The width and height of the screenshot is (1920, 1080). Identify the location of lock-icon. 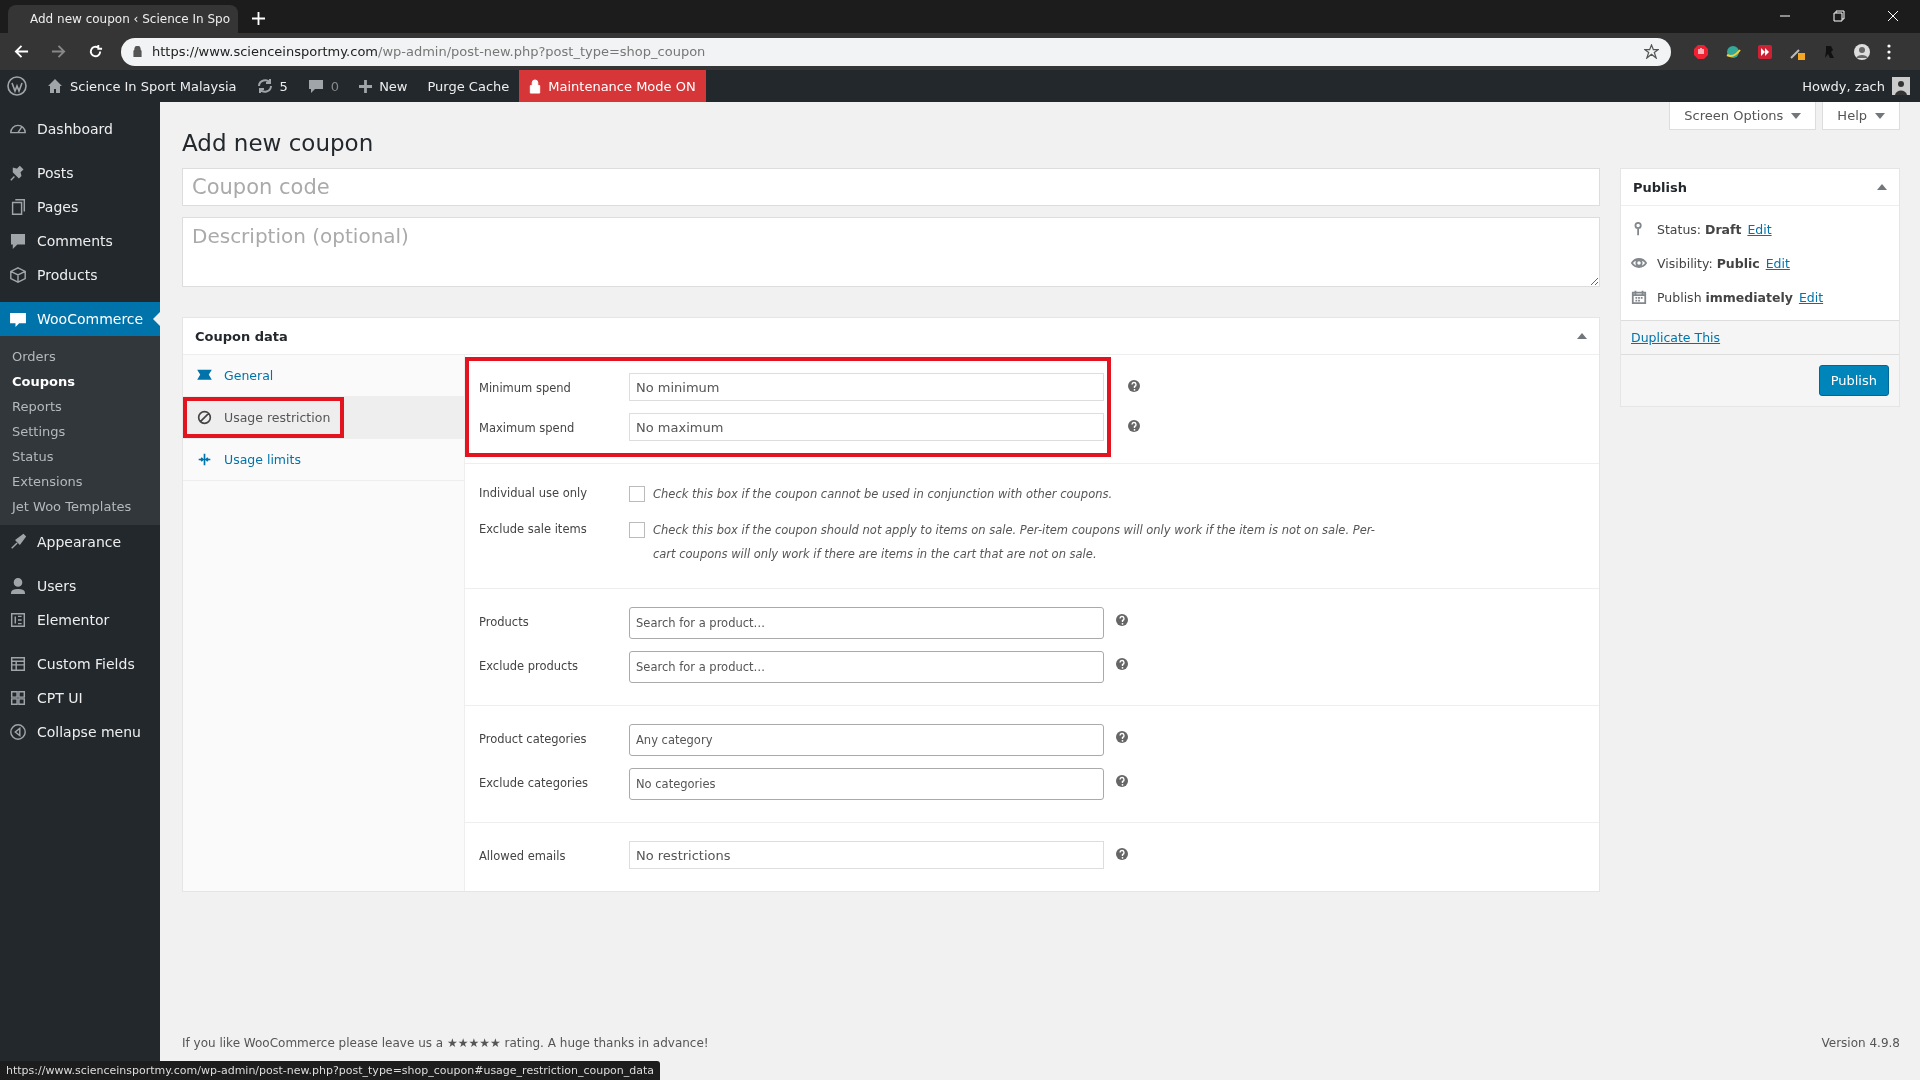
(137, 51).